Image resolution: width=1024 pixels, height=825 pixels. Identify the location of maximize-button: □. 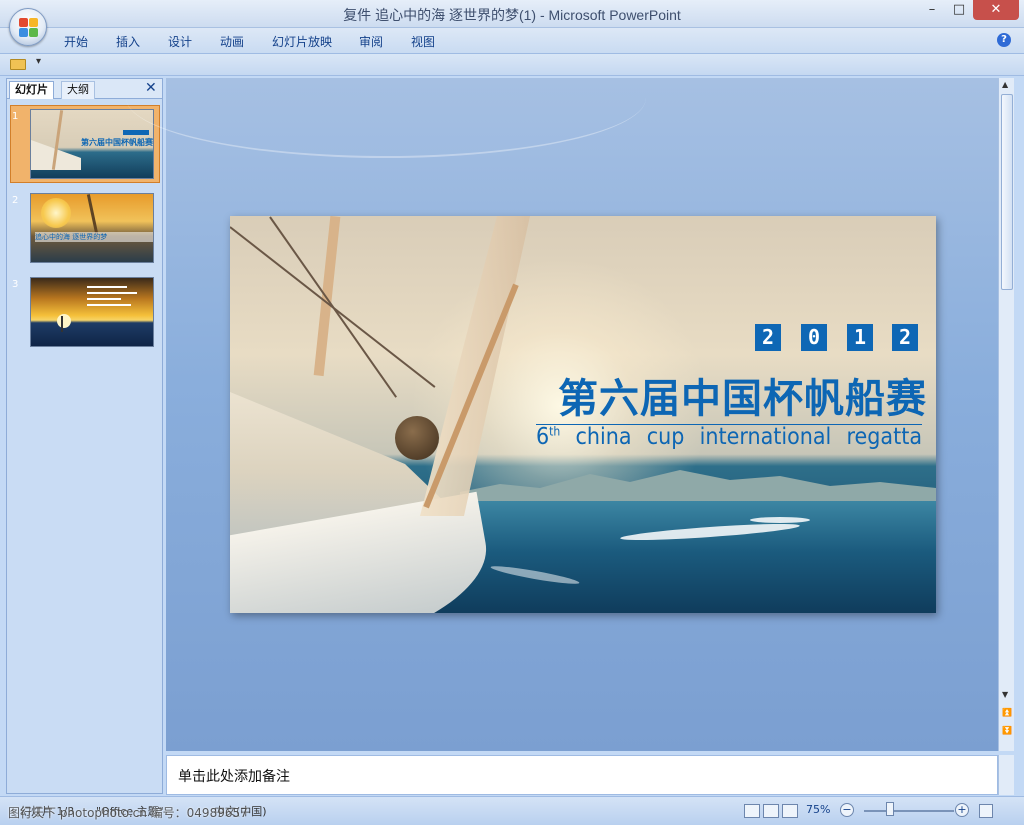
(959, 10).